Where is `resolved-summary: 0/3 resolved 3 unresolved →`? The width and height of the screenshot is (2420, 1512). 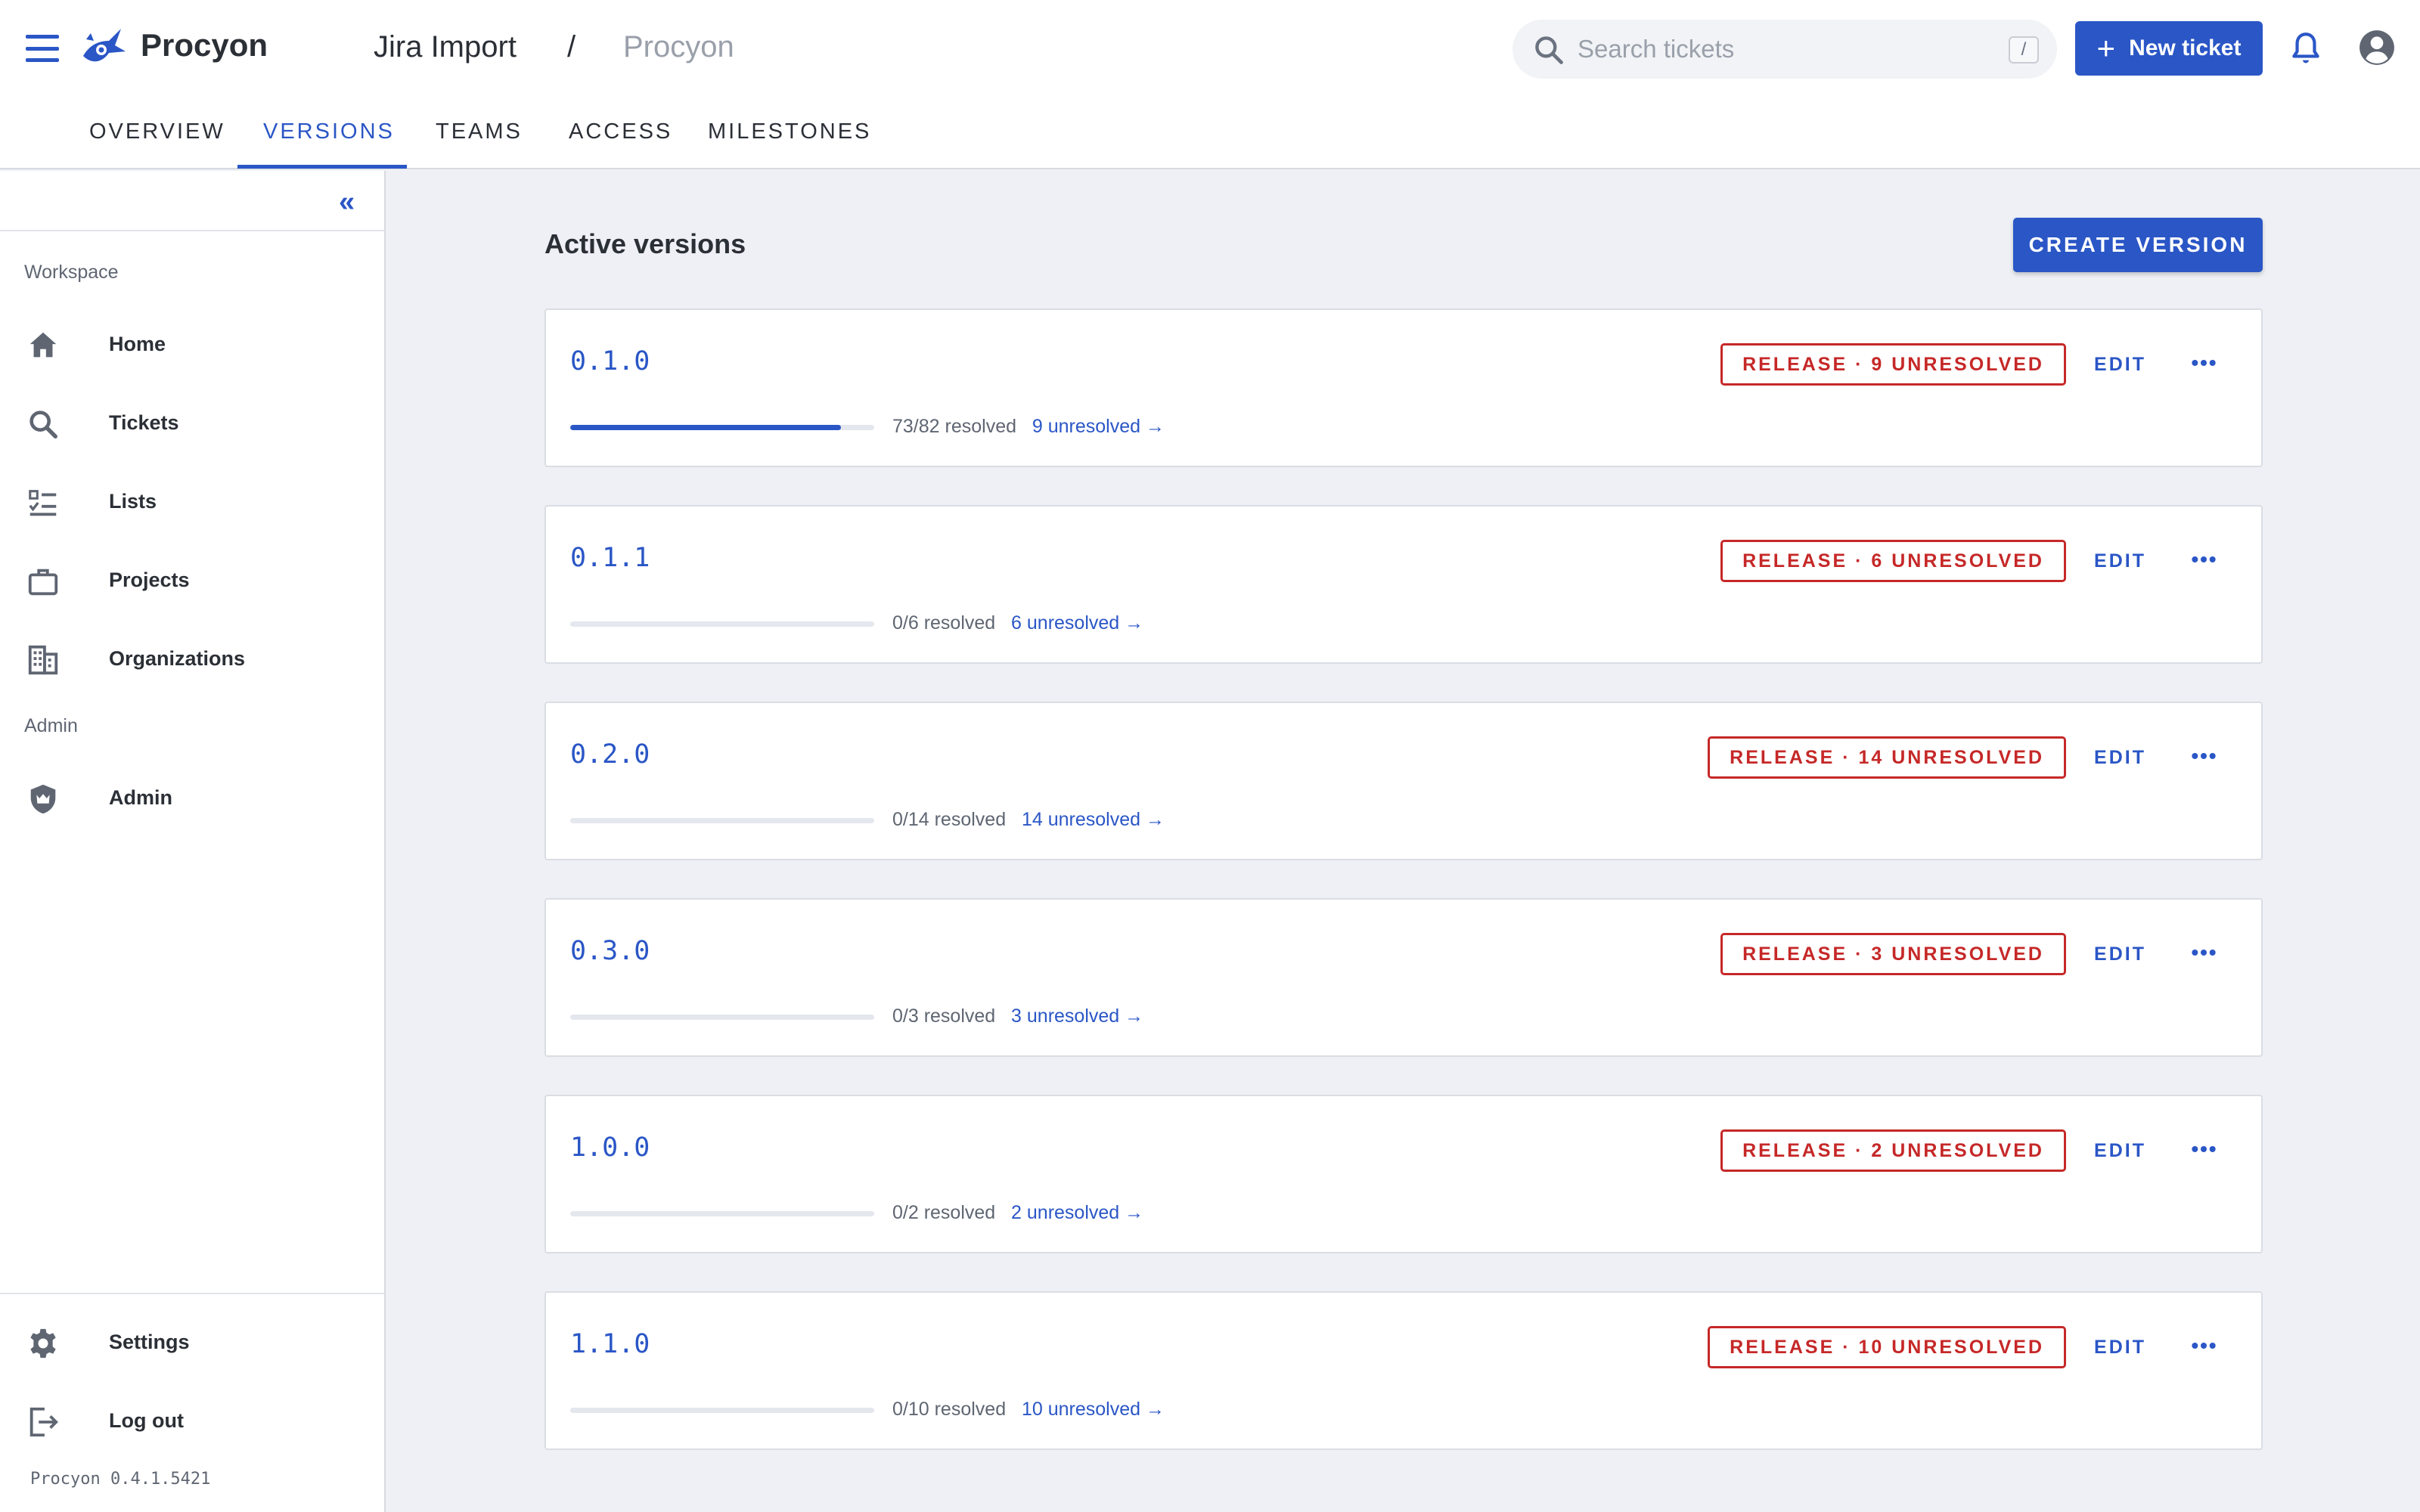 resolved-summary: 0/3 resolved 3 unresolved → is located at coordinates (1017, 1016).